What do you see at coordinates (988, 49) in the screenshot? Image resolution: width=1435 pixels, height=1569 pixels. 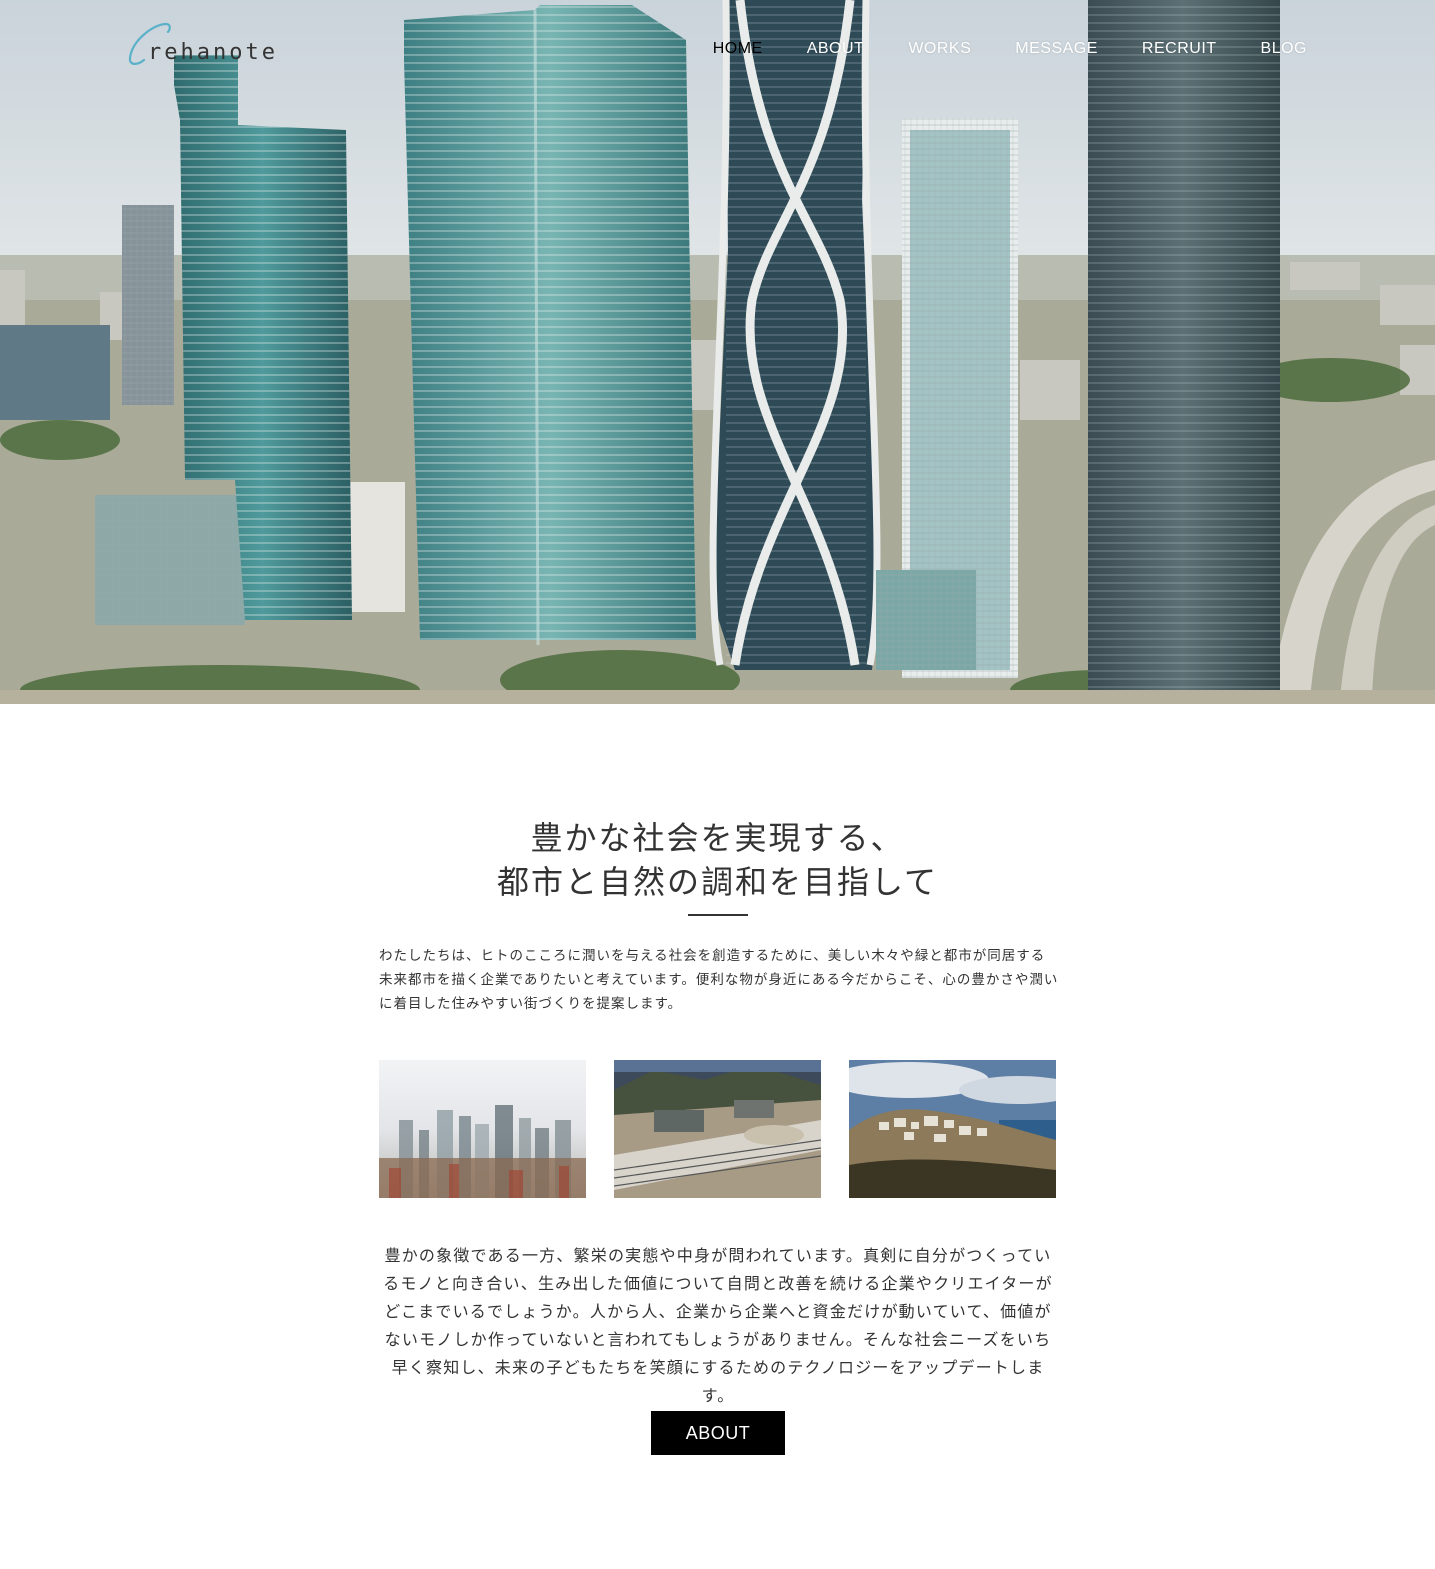 I see `main-nav: HOME ABOUT WORKS MESSAGE RECRUIT BLOG` at bounding box center [988, 49].